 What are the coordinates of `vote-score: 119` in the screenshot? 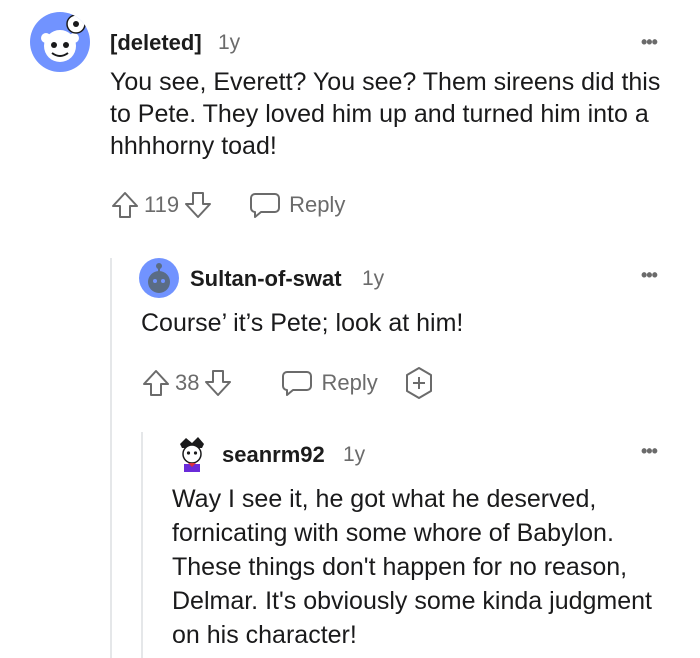 It's located at (162, 204).